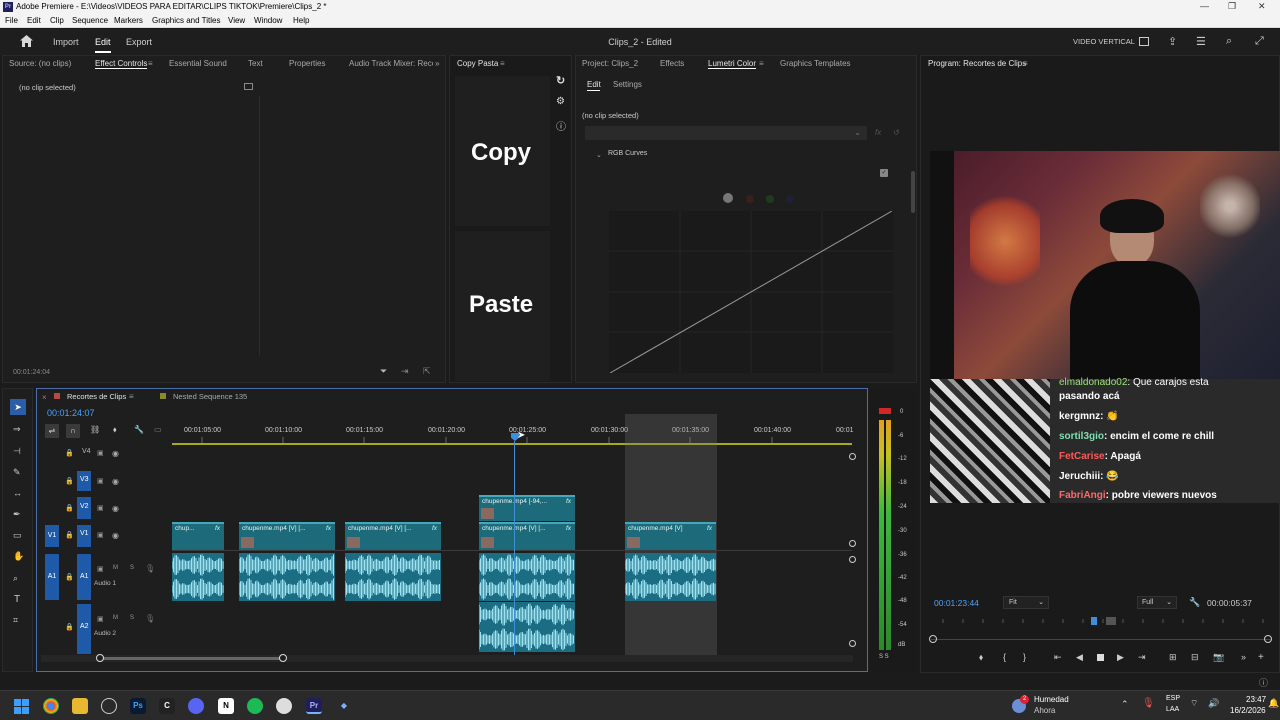  Describe the element at coordinates (18, 556) in the screenshot. I see `hand-tool-icon: ✋` at that location.